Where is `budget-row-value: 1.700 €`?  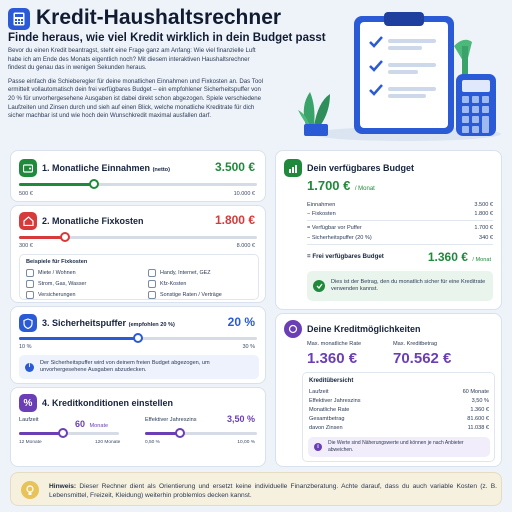 budget-row-value: 1.700 € is located at coordinates (483, 228).